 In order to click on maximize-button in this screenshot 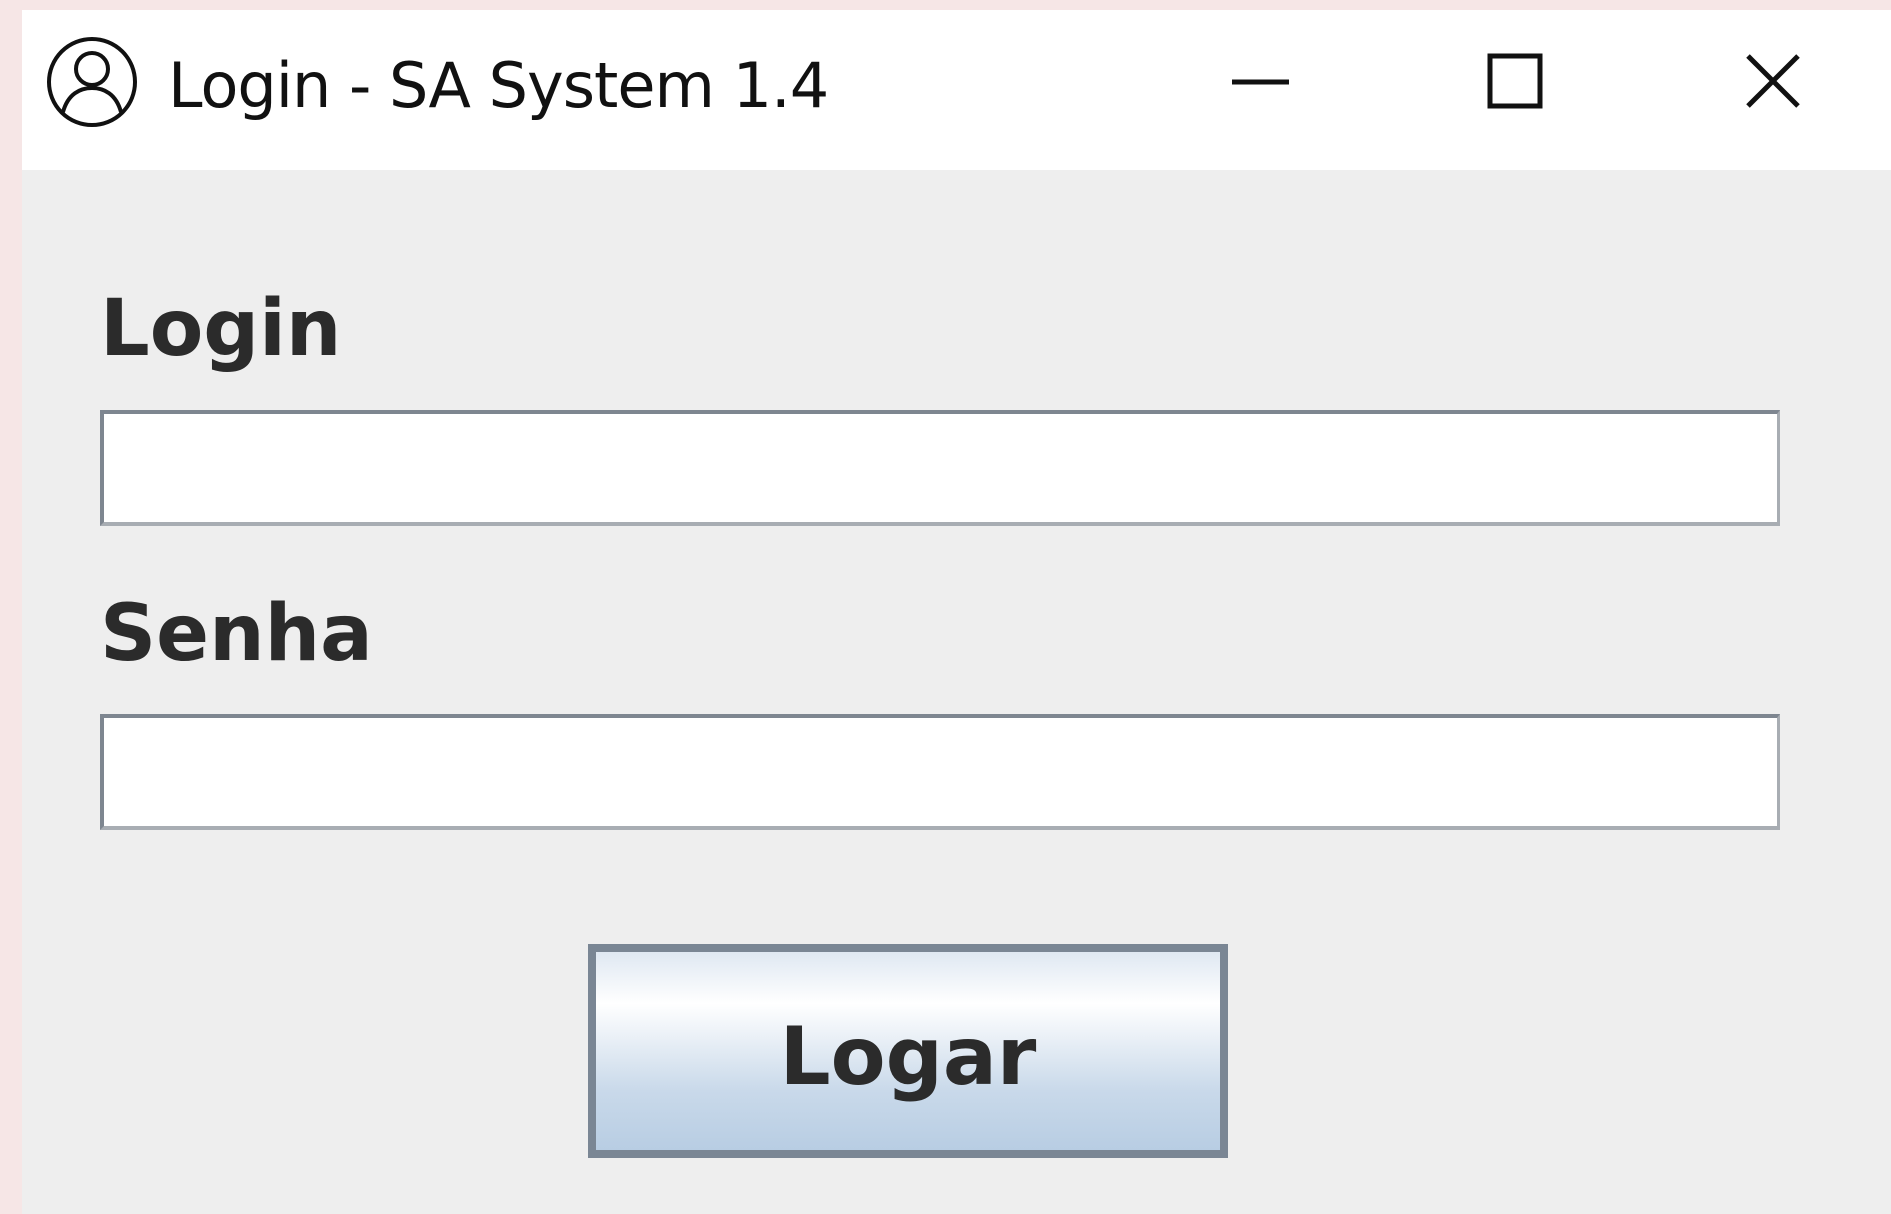, I will do `click(1518, 90)`.